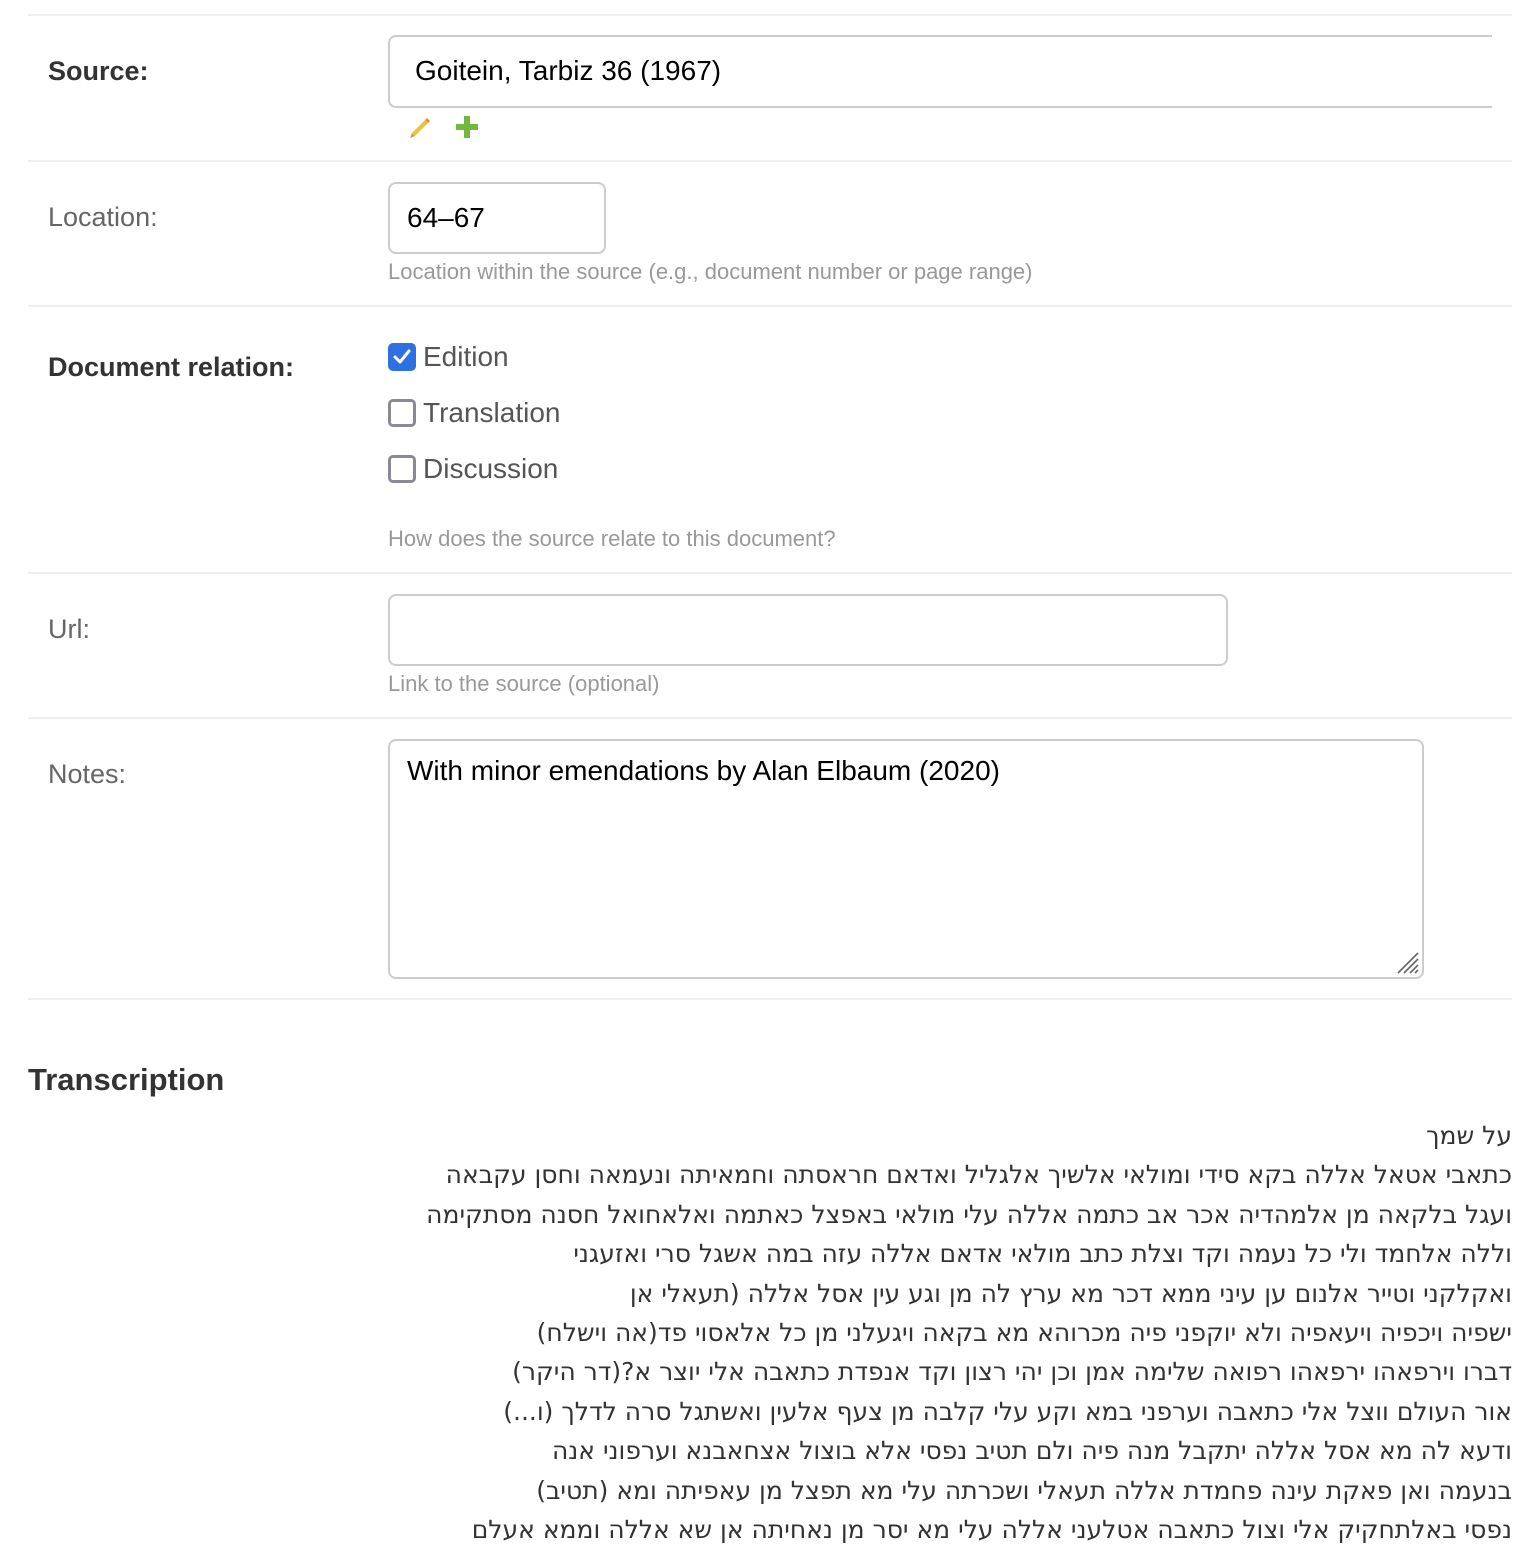 This screenshot has width=1518, height=1544. What do you see at coordinates (402, 413) in the screenshot?
I see `translation-checkbox` at bounding box center [402, 413].